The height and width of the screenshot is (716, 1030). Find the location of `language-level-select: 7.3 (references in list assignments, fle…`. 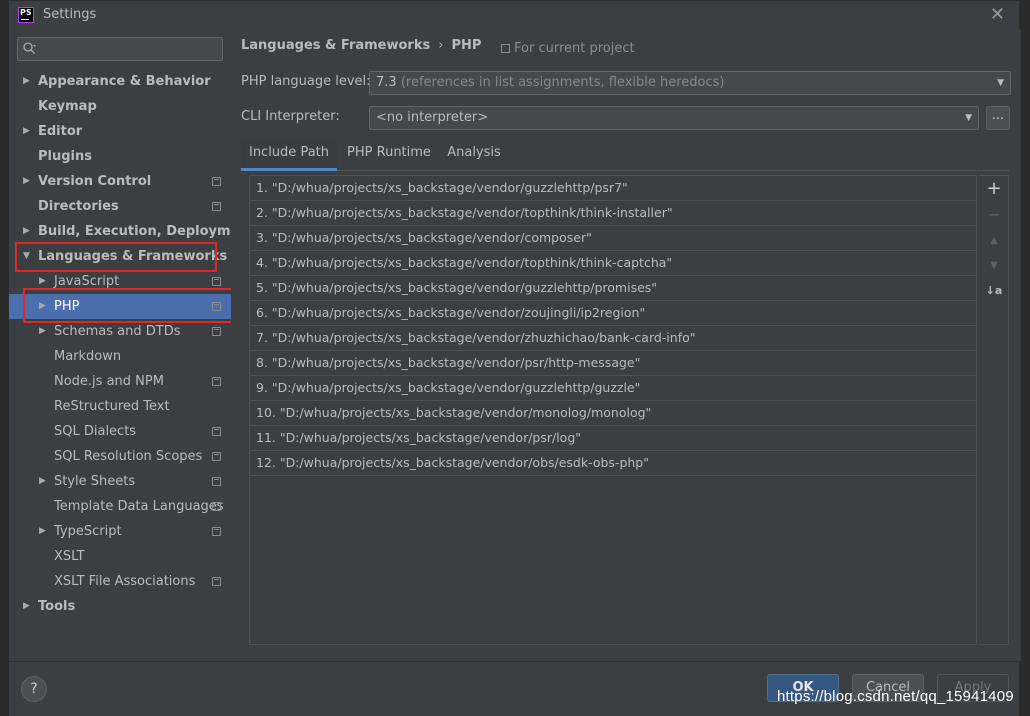

language-level-select: 7.3 (references in list assignments, fle… is located at coordinates (690, 83).